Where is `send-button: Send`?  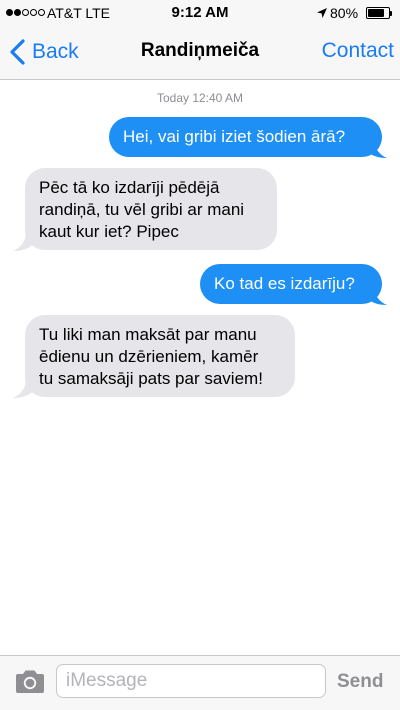 send-button: Send is located at coordinates (360, 682).